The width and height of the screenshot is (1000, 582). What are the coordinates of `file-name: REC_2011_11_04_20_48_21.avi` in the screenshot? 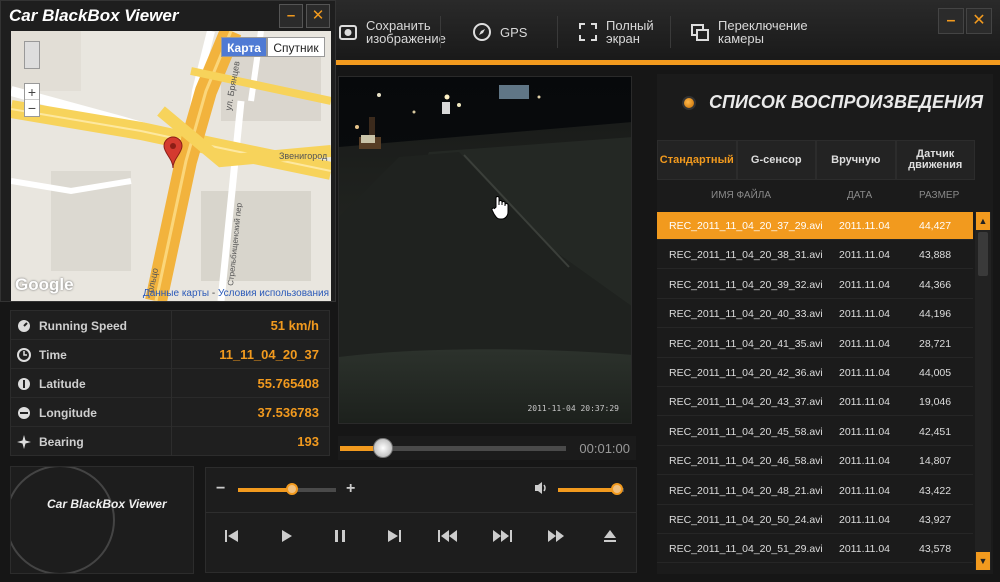 It's located at (746, 490).